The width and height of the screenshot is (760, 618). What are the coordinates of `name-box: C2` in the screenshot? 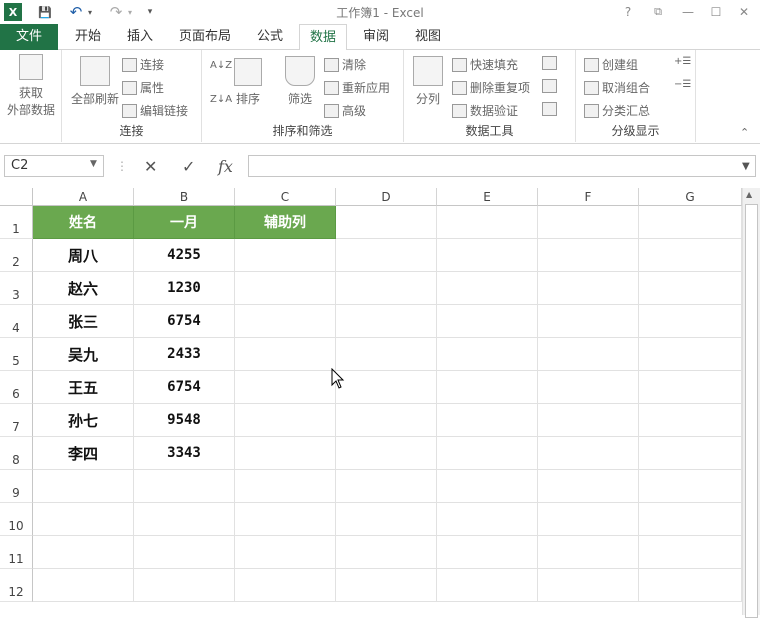 It's located at (54, 166).